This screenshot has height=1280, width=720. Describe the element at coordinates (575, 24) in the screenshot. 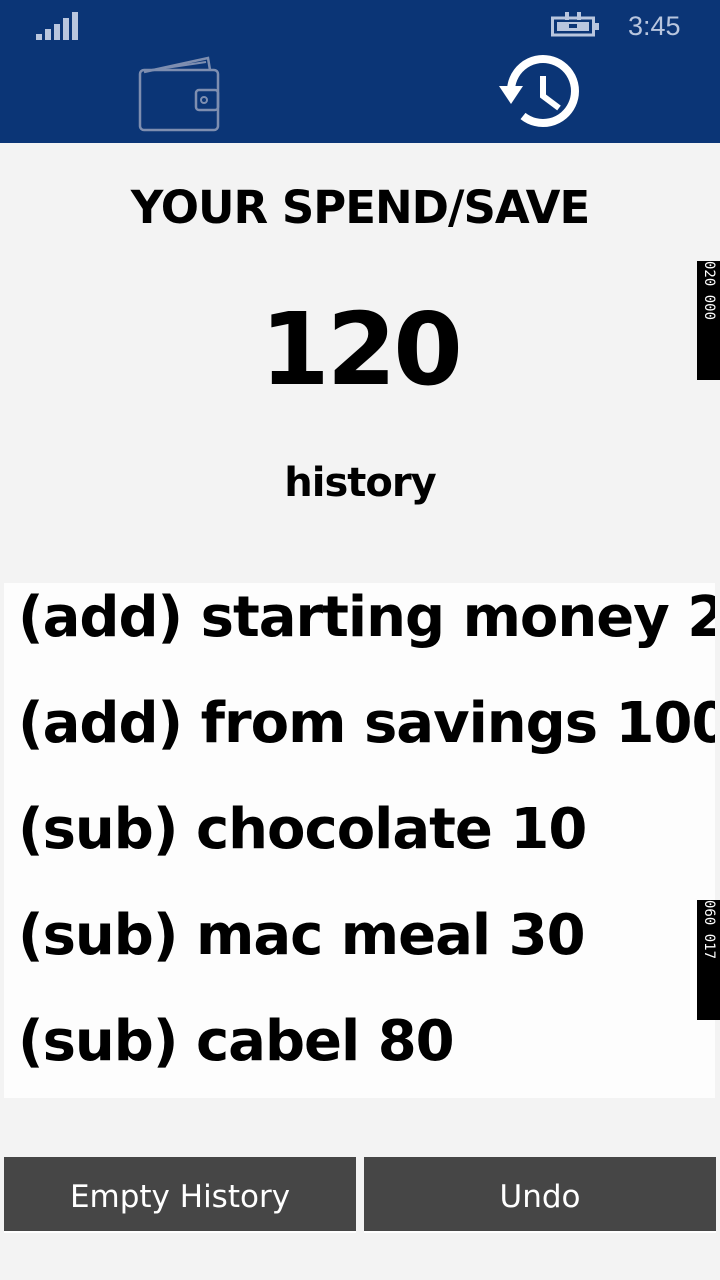

I see `battery-charging-icon` at that location.